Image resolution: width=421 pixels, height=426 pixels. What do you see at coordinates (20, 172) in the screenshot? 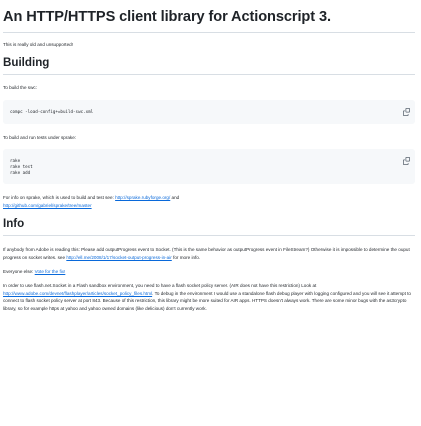
I see `code-line: rake add` at bounding box center [20, 172].